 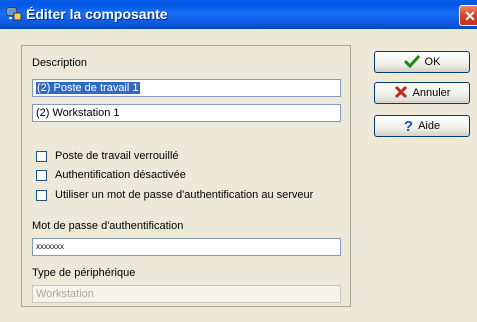 I want to click on description-field-1: (2) Poste de travail 1, so click(x=186, y=88).